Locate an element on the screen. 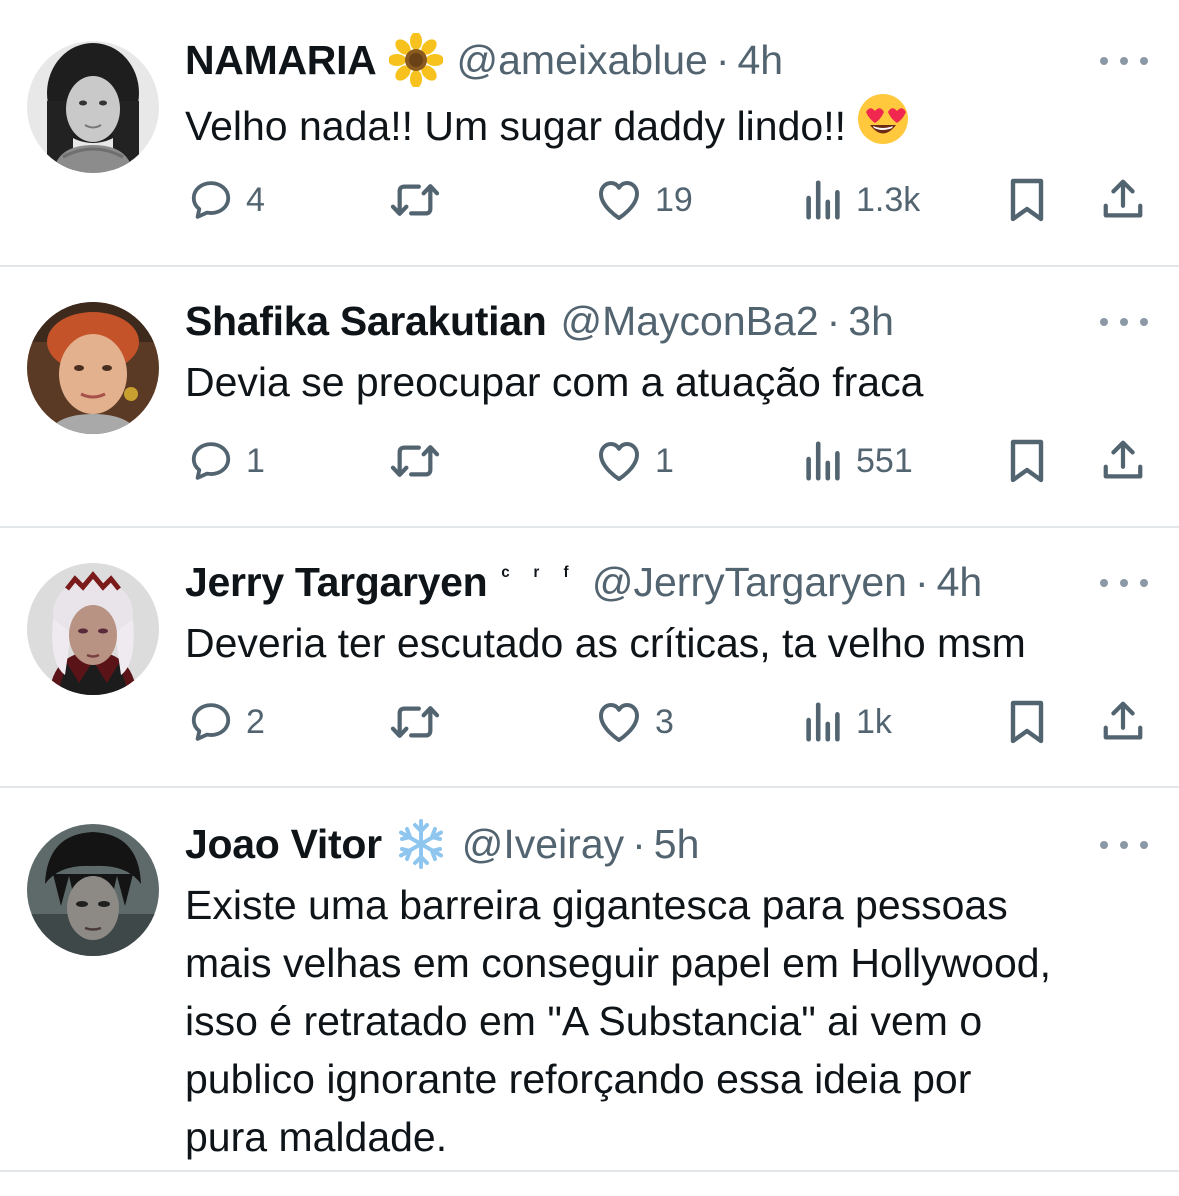  display-name: Jerry Targaryen is located at coordinates (336, 582).